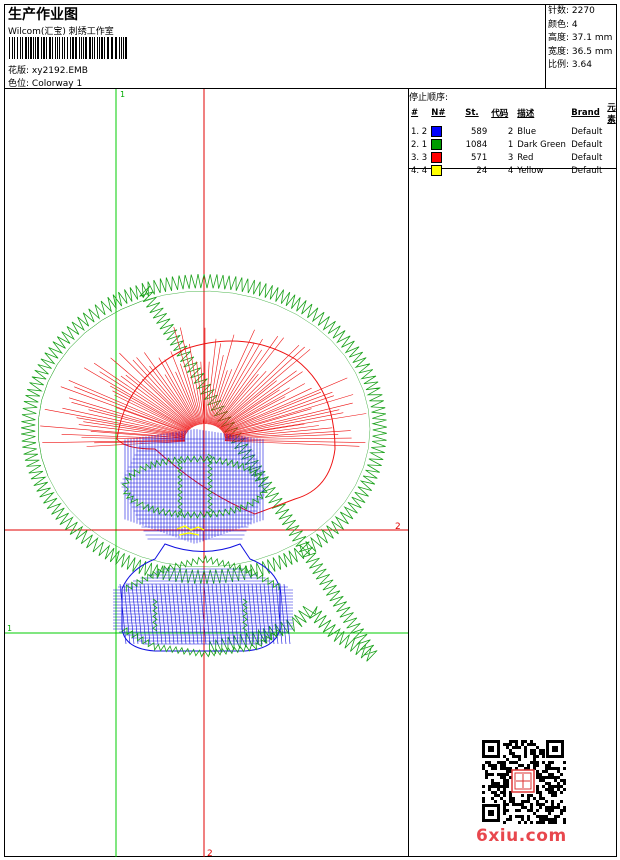 Image resolution: width=620 pixels, height=860 pixels. I want to click on guide-label-v1: 1, so click(122, 94).